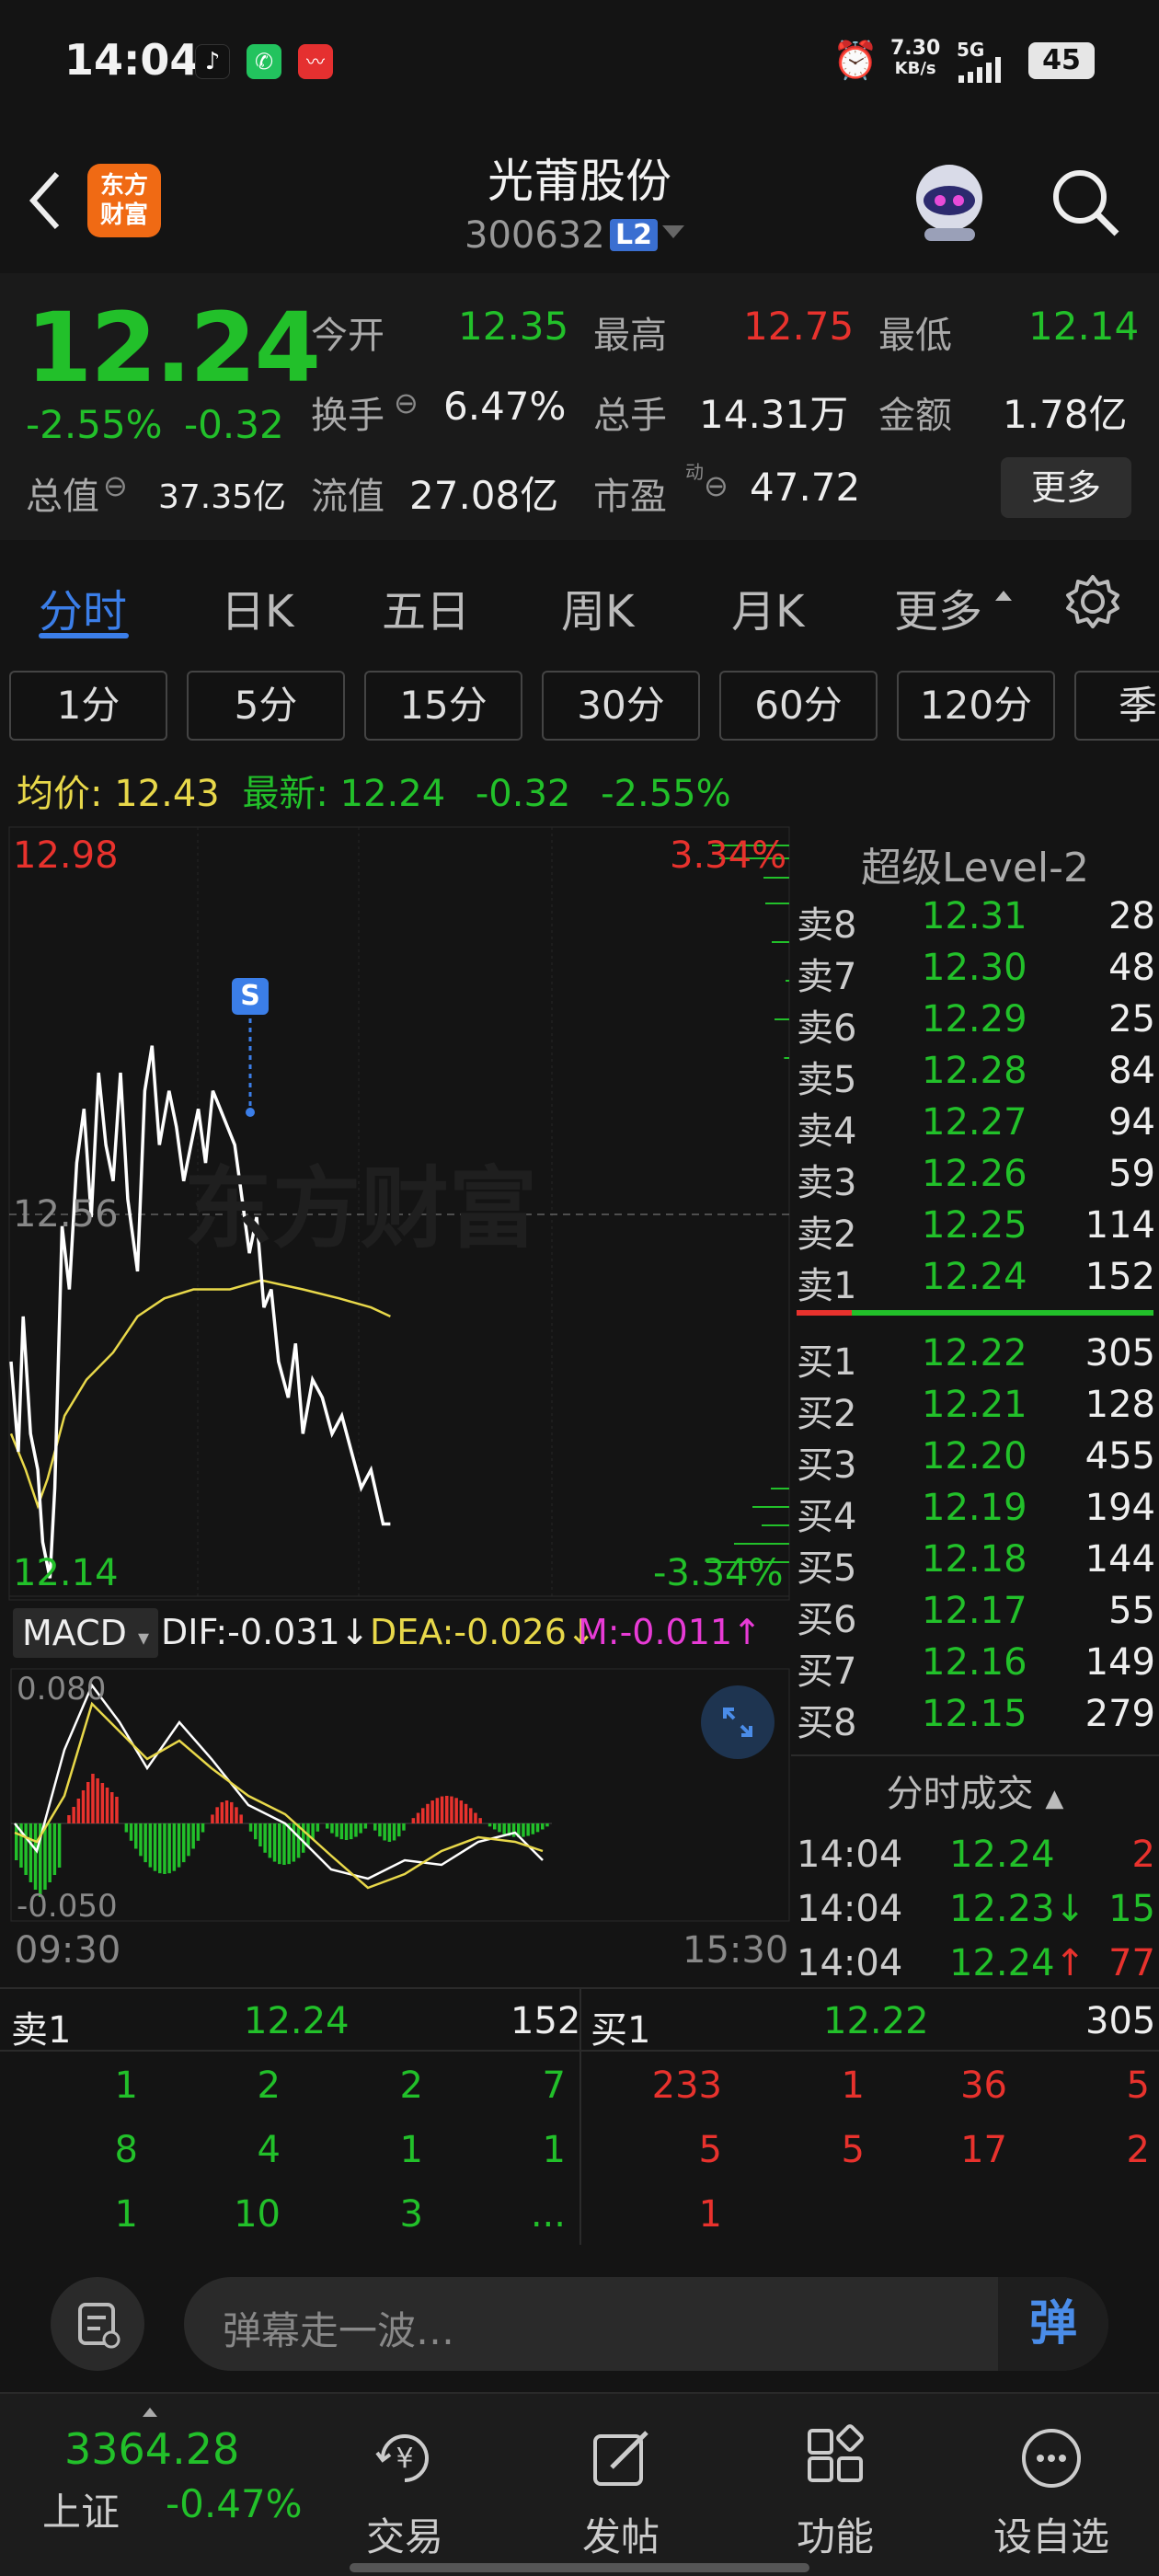  Describe the element at coordinates (938, 607) in the screenshot. I see `tab-more: 更多` at that location.